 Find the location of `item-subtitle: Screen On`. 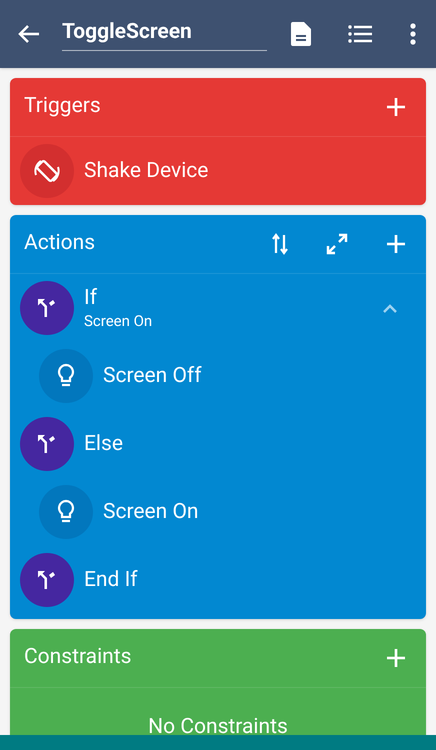

item-subtitle: Screen On is located at coordinates (119, 321).